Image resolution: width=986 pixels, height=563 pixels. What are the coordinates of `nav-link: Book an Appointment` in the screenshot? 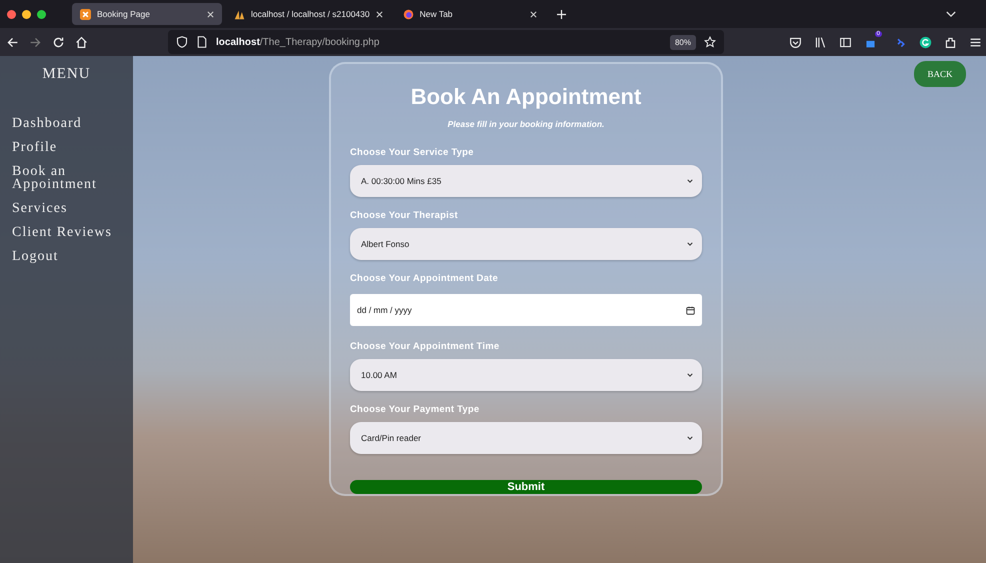 It's located at (62, 178).